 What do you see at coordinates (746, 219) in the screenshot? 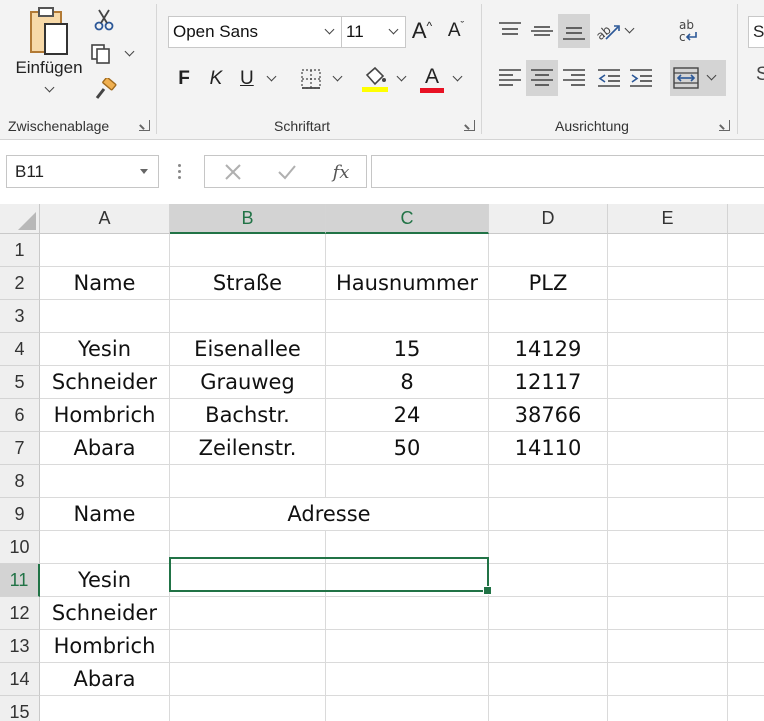
I see `column-header-f` at bounding box center [746, 219].